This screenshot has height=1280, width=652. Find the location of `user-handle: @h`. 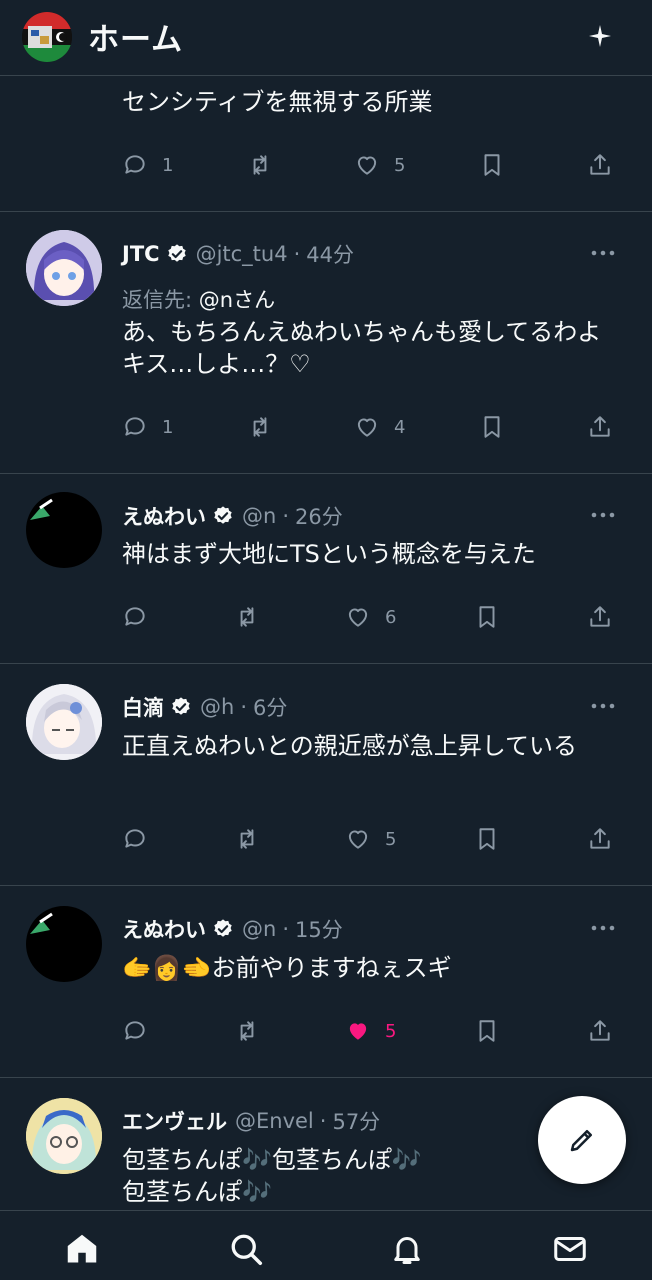

user-handle: @h is located at coordinates (217, 707).